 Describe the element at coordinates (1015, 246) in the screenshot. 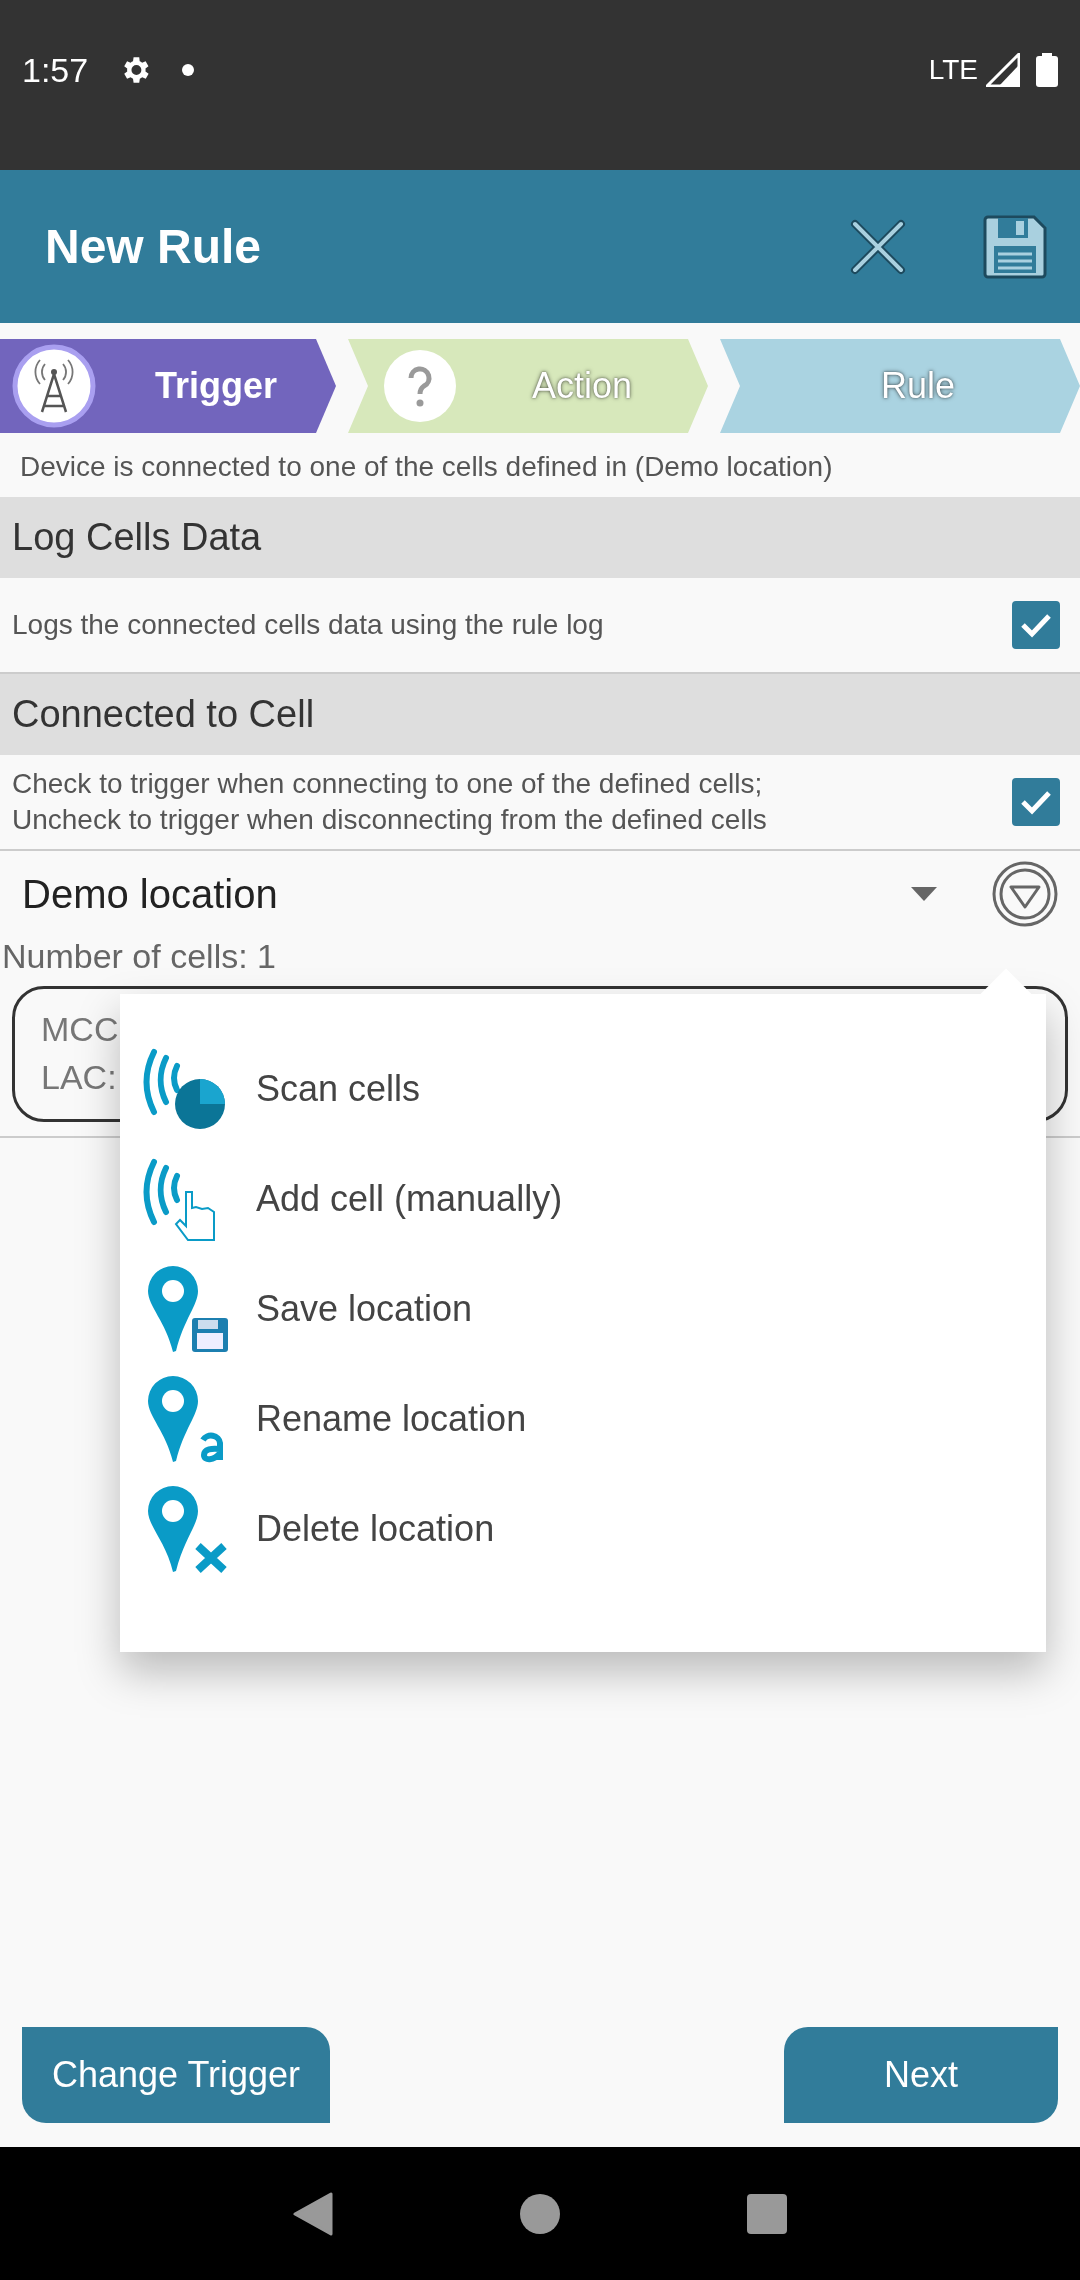

I see `save-icon` at that location.